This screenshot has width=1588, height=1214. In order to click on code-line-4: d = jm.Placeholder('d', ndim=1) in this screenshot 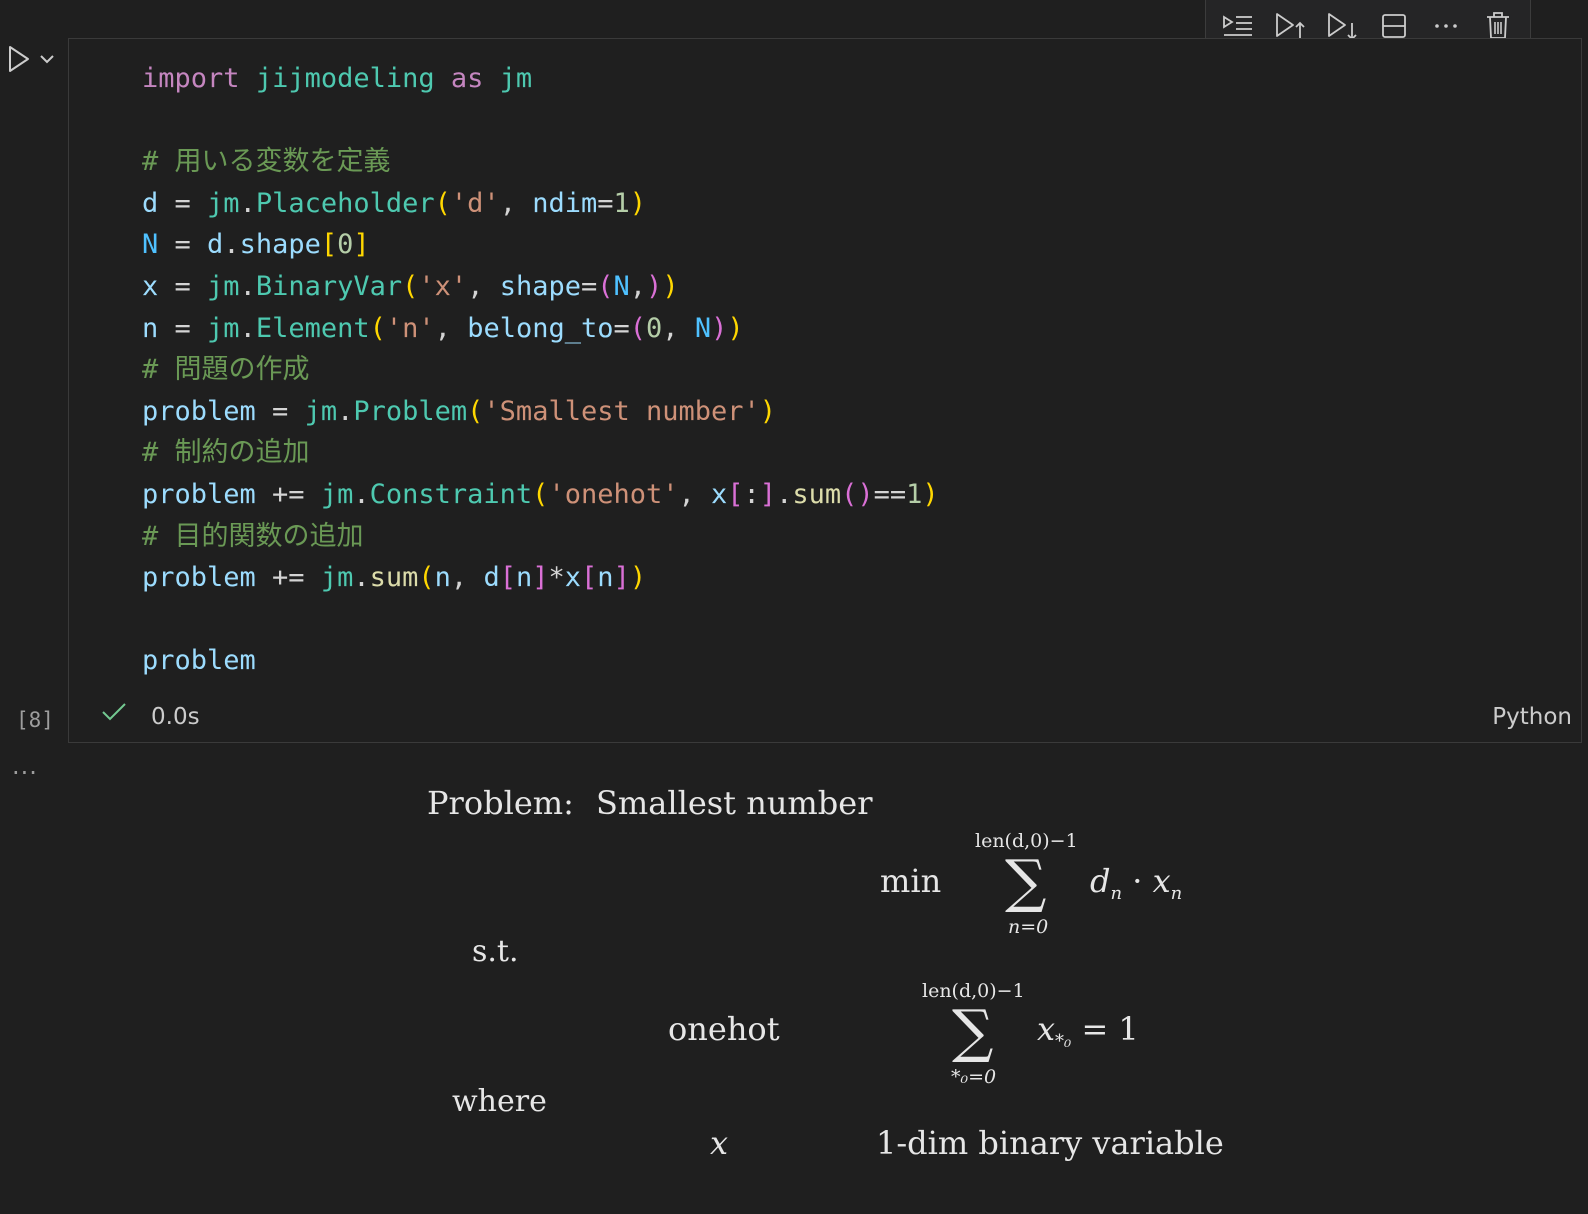, I will do `click(394, 203)`.